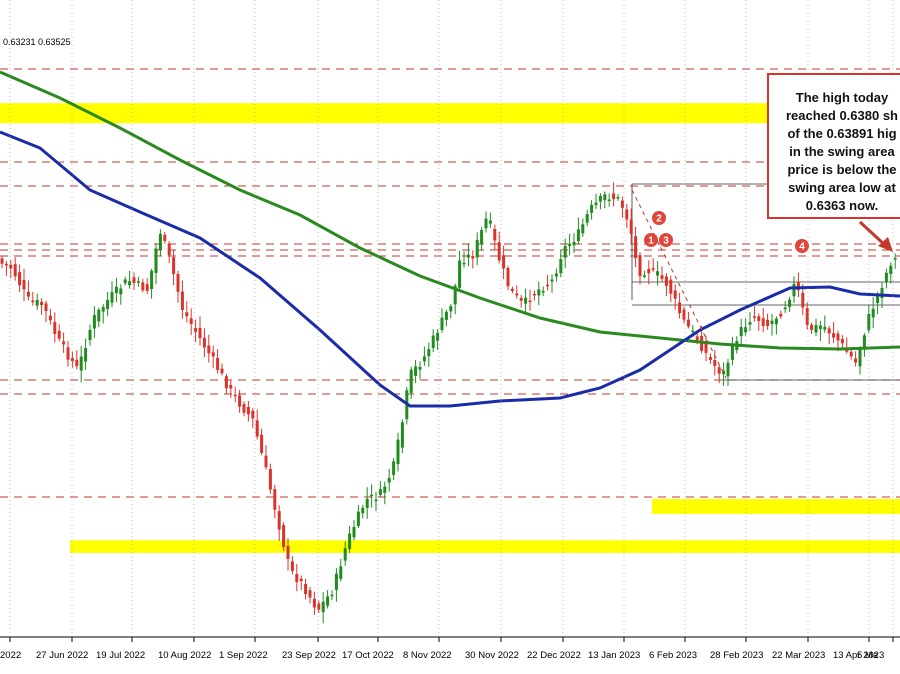 This screenshot has width=900, height=674. Describe the element at coordinates (450, 113) in the screenshot. I see `upper-zone` at that location.